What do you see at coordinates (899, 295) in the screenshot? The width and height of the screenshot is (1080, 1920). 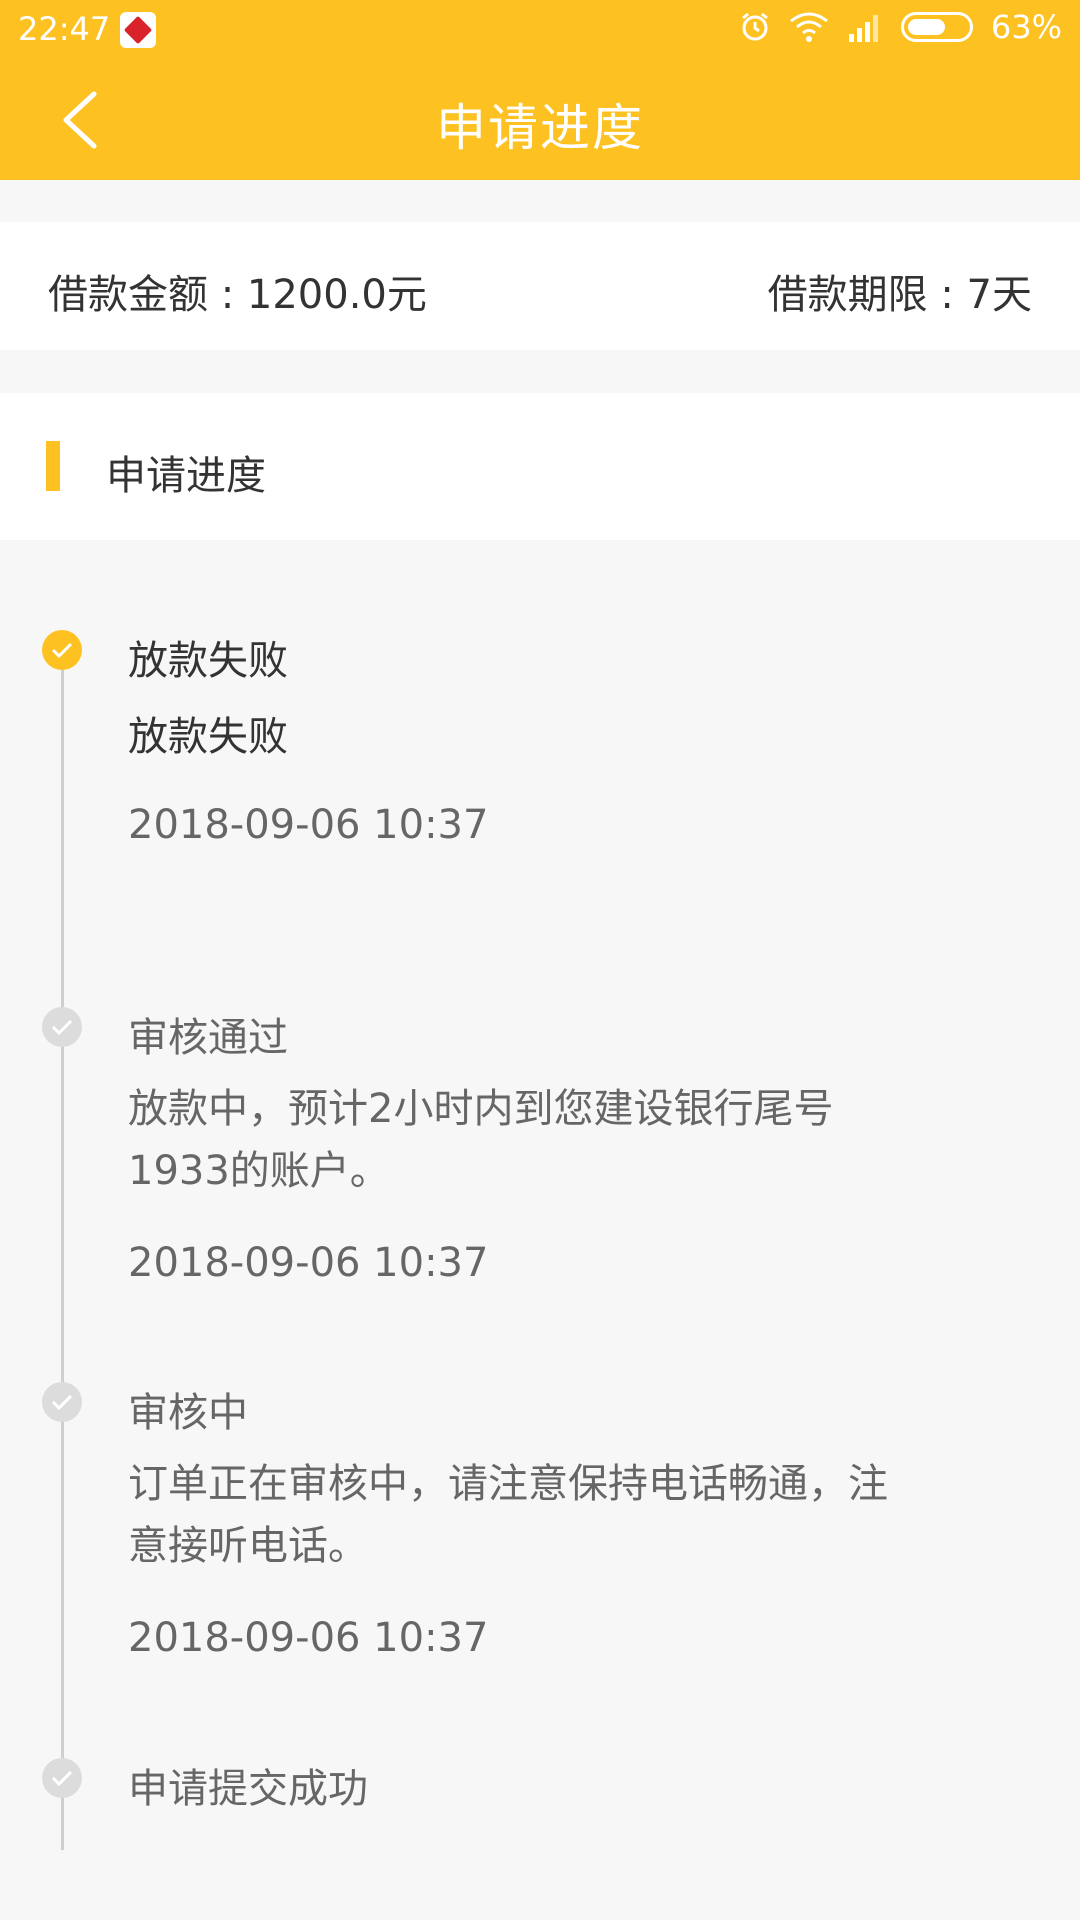 I see `loan-term: 借款期限 : 7天` at bounding box center [899, 295].